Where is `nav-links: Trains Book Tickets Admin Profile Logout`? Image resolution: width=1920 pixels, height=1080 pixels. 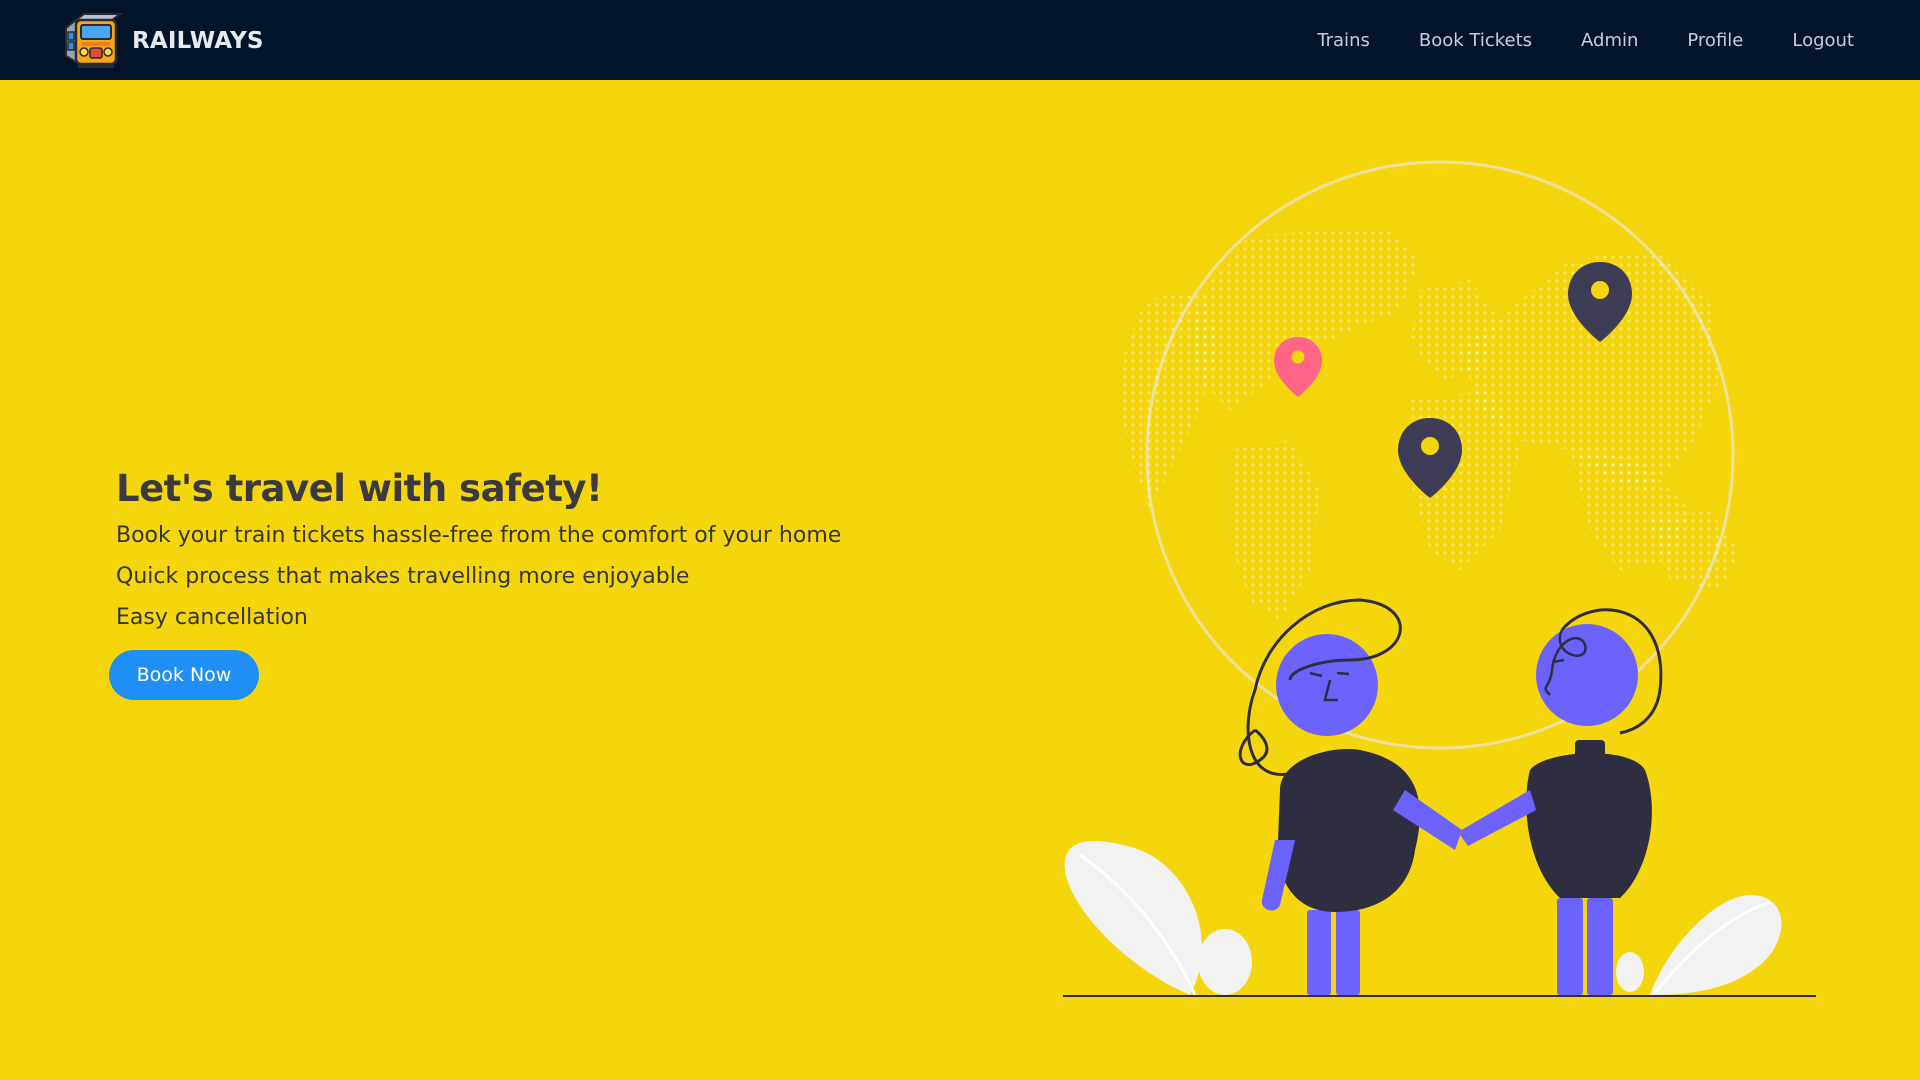
nav-links: Trains Book Tickets Admin Profile Logout is located at coordinates (1561, 40).